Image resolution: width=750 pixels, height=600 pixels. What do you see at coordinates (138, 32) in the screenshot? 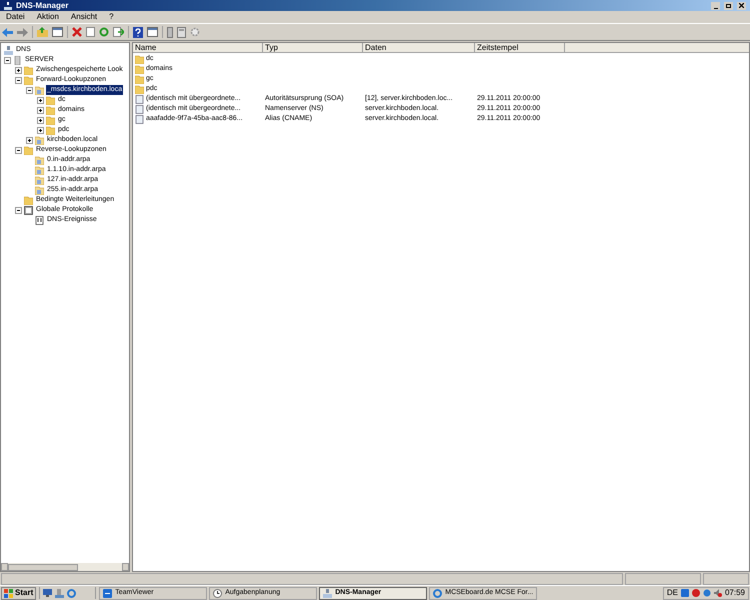
I see `help-icon` at bounding box center [138, 32].